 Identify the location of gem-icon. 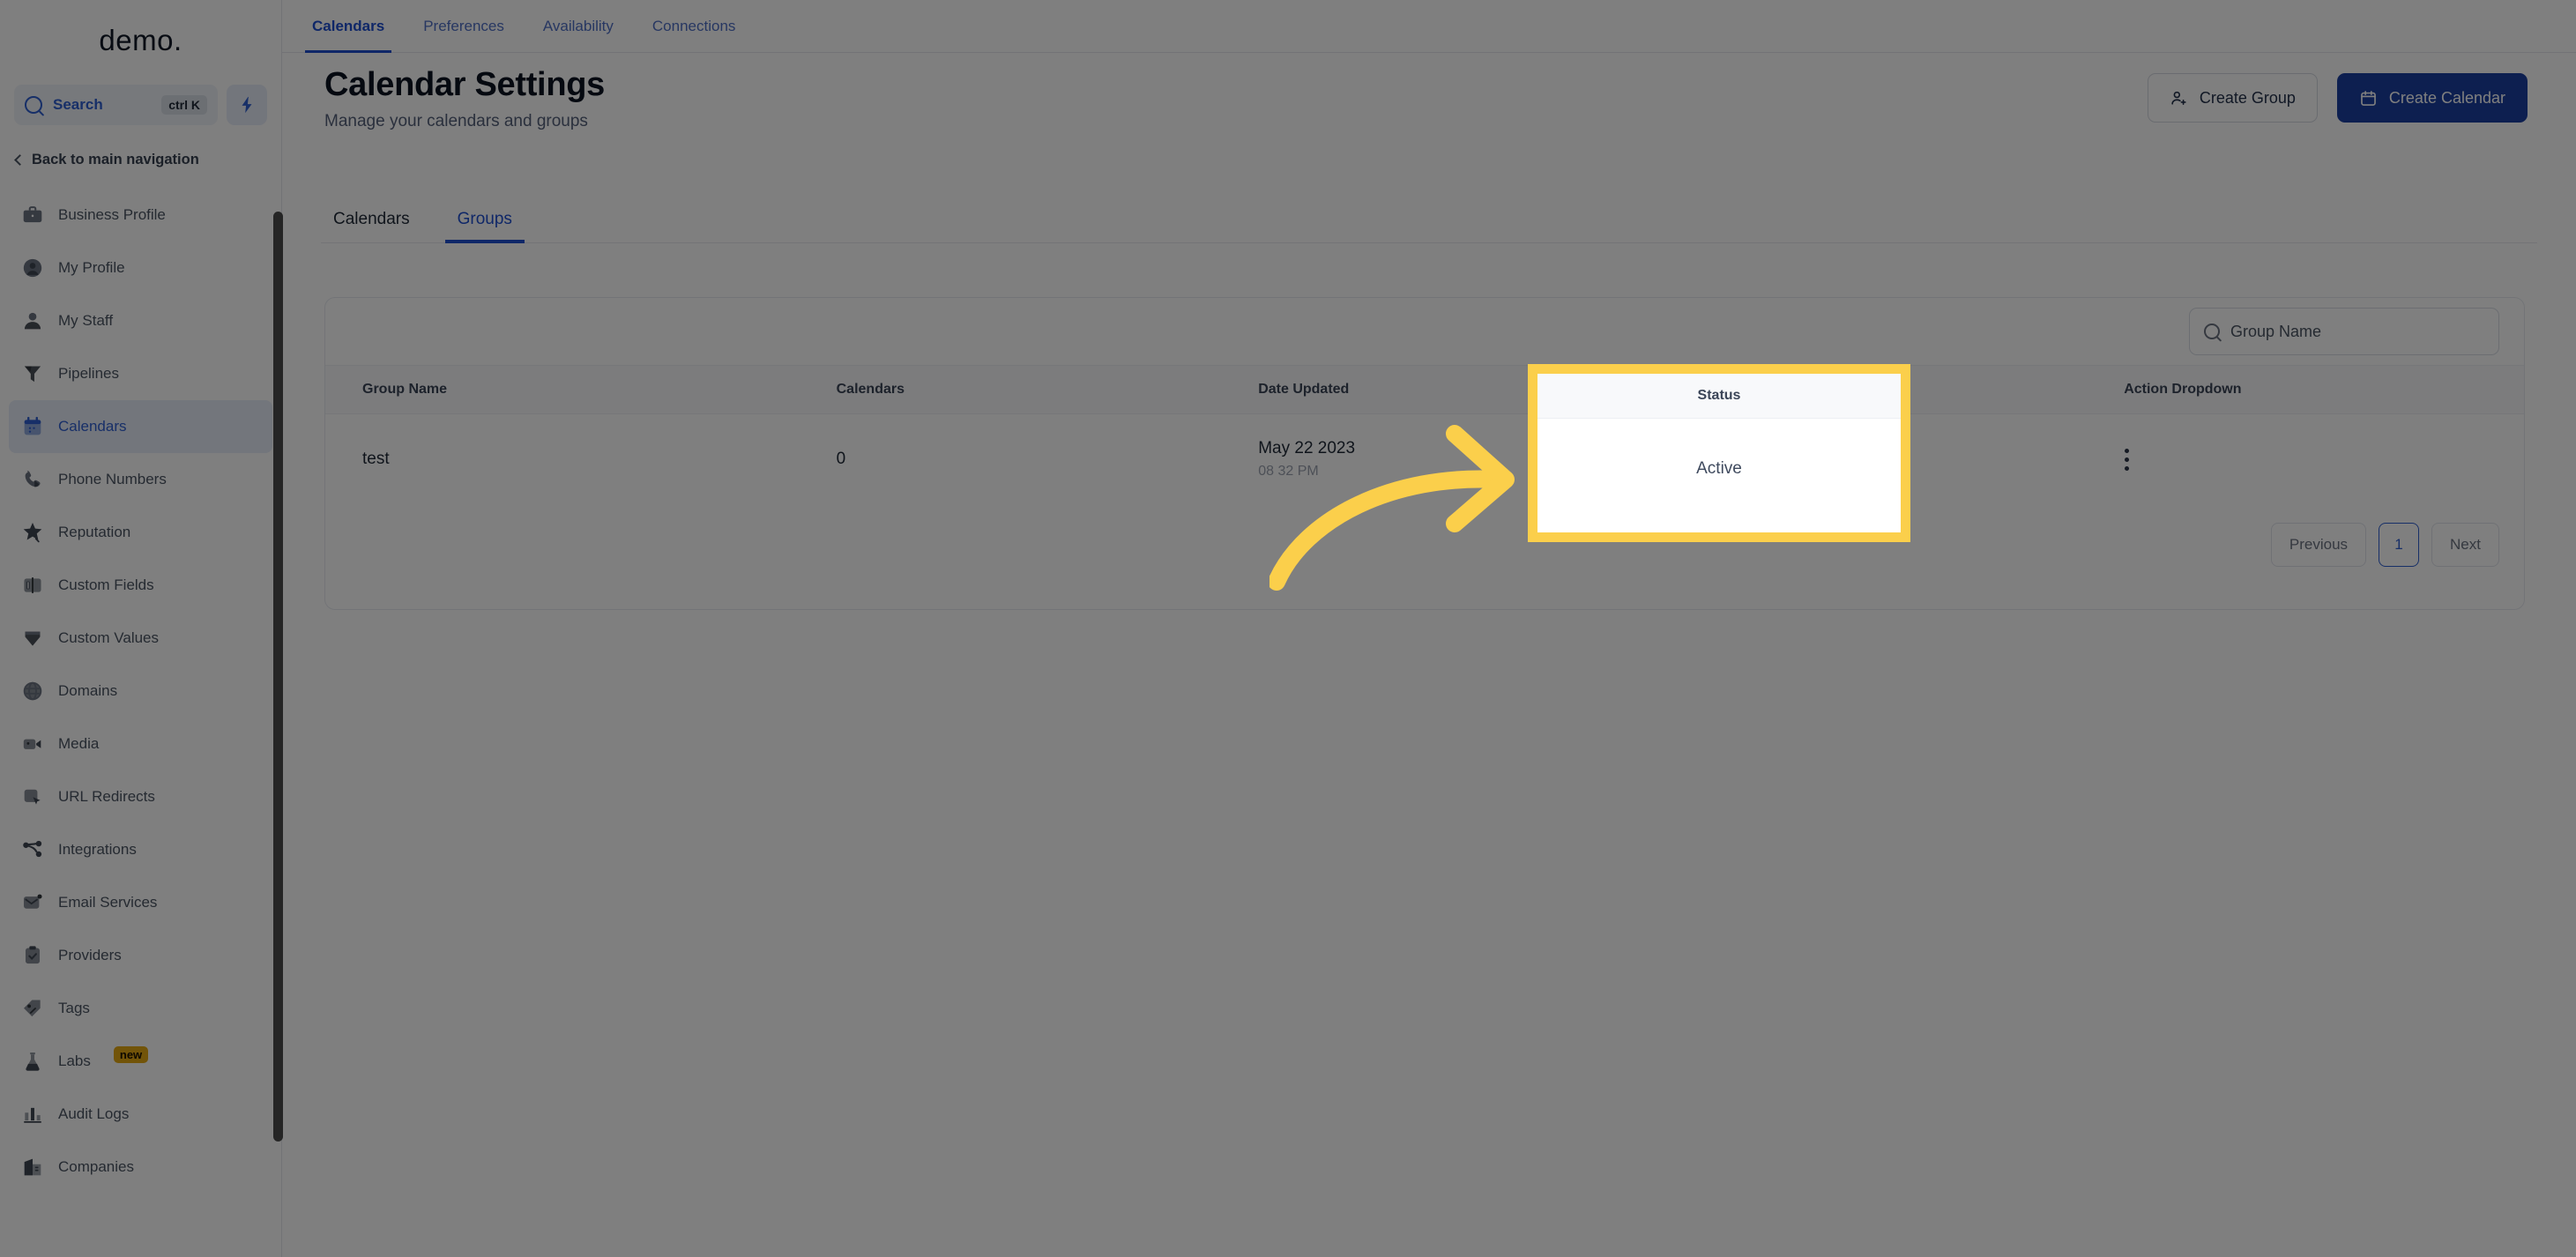
(32, 638).